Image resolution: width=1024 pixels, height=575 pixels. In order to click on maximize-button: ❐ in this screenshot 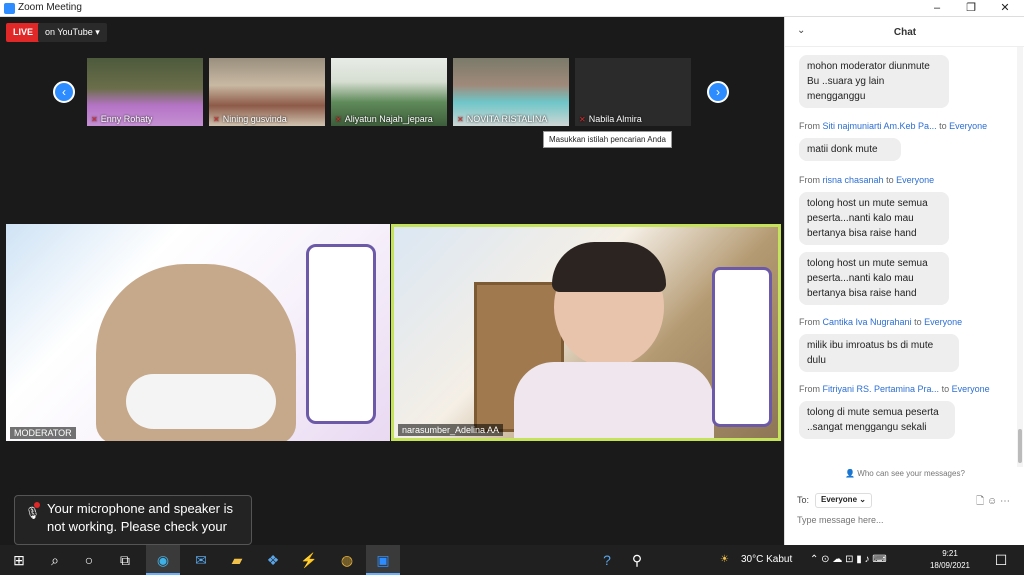, I will do `click(971, 8)`.